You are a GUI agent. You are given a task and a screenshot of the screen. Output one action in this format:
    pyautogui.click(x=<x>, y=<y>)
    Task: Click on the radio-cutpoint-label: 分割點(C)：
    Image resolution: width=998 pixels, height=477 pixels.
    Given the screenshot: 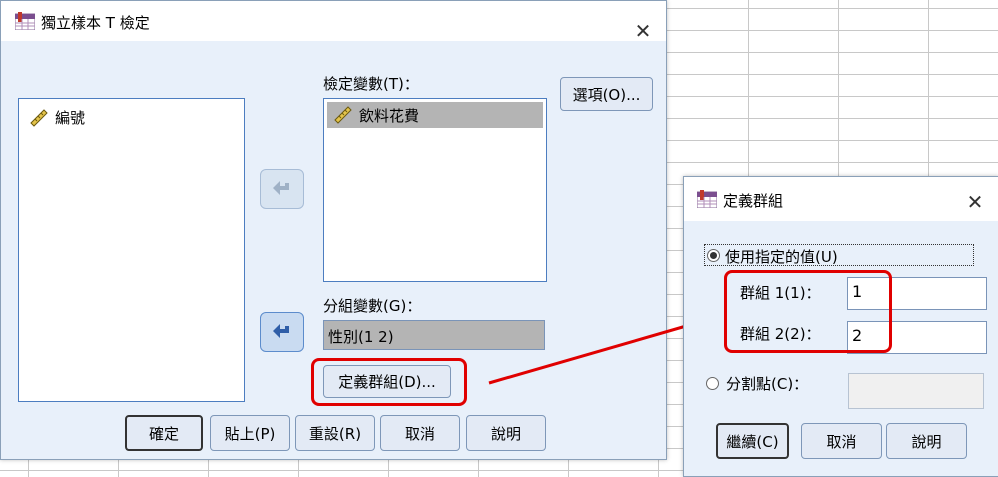 What is the action you would take?
    pyautogui.click(x=767, y=384)
    